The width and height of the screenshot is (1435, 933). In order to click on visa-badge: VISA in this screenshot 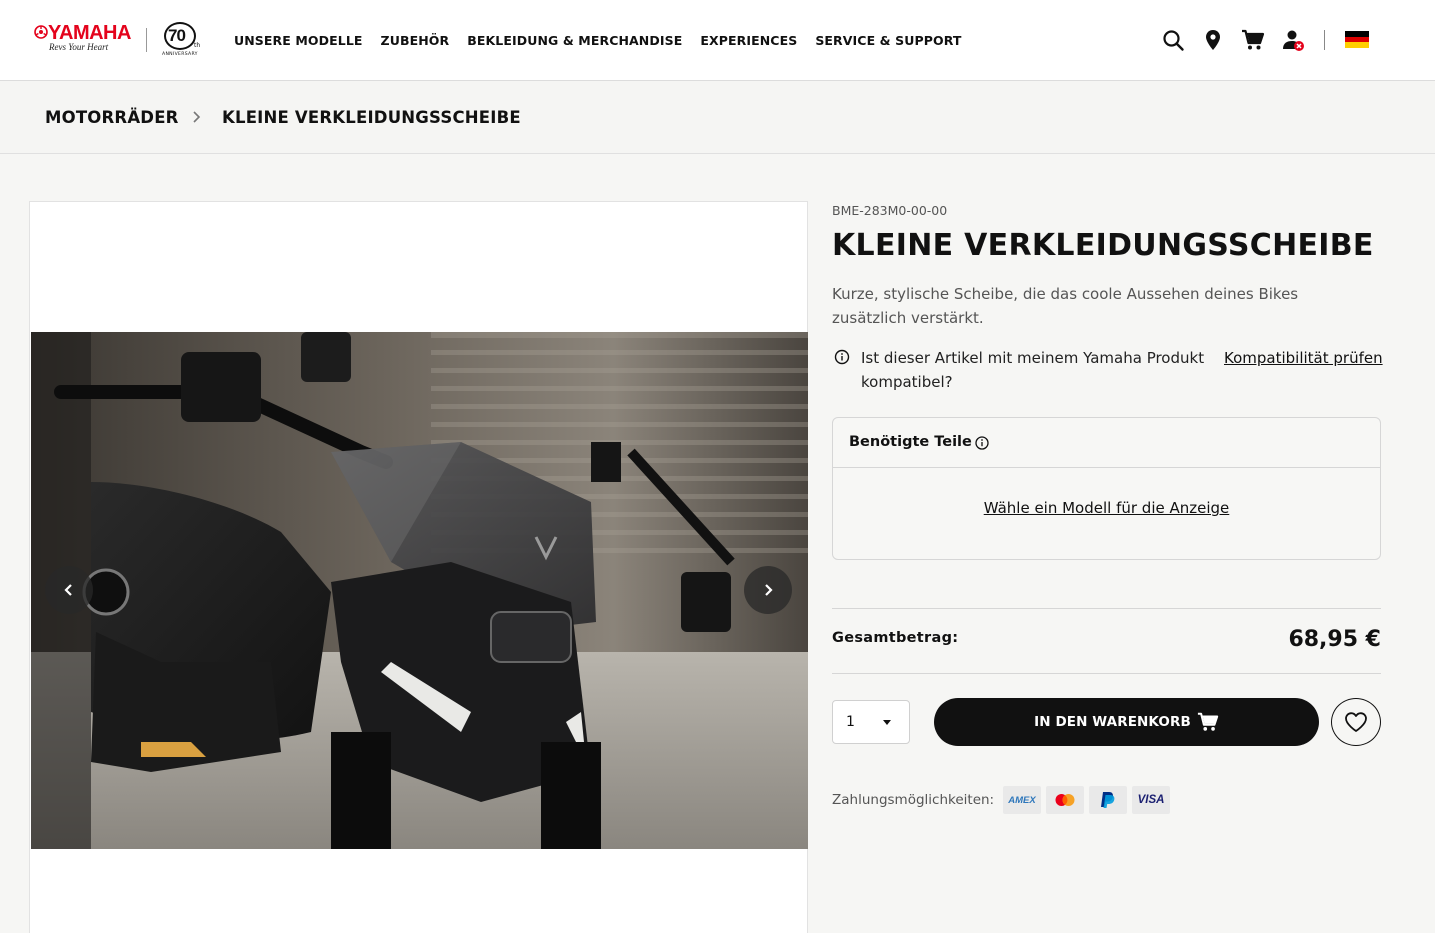, I will do `click(1151, 800)`.